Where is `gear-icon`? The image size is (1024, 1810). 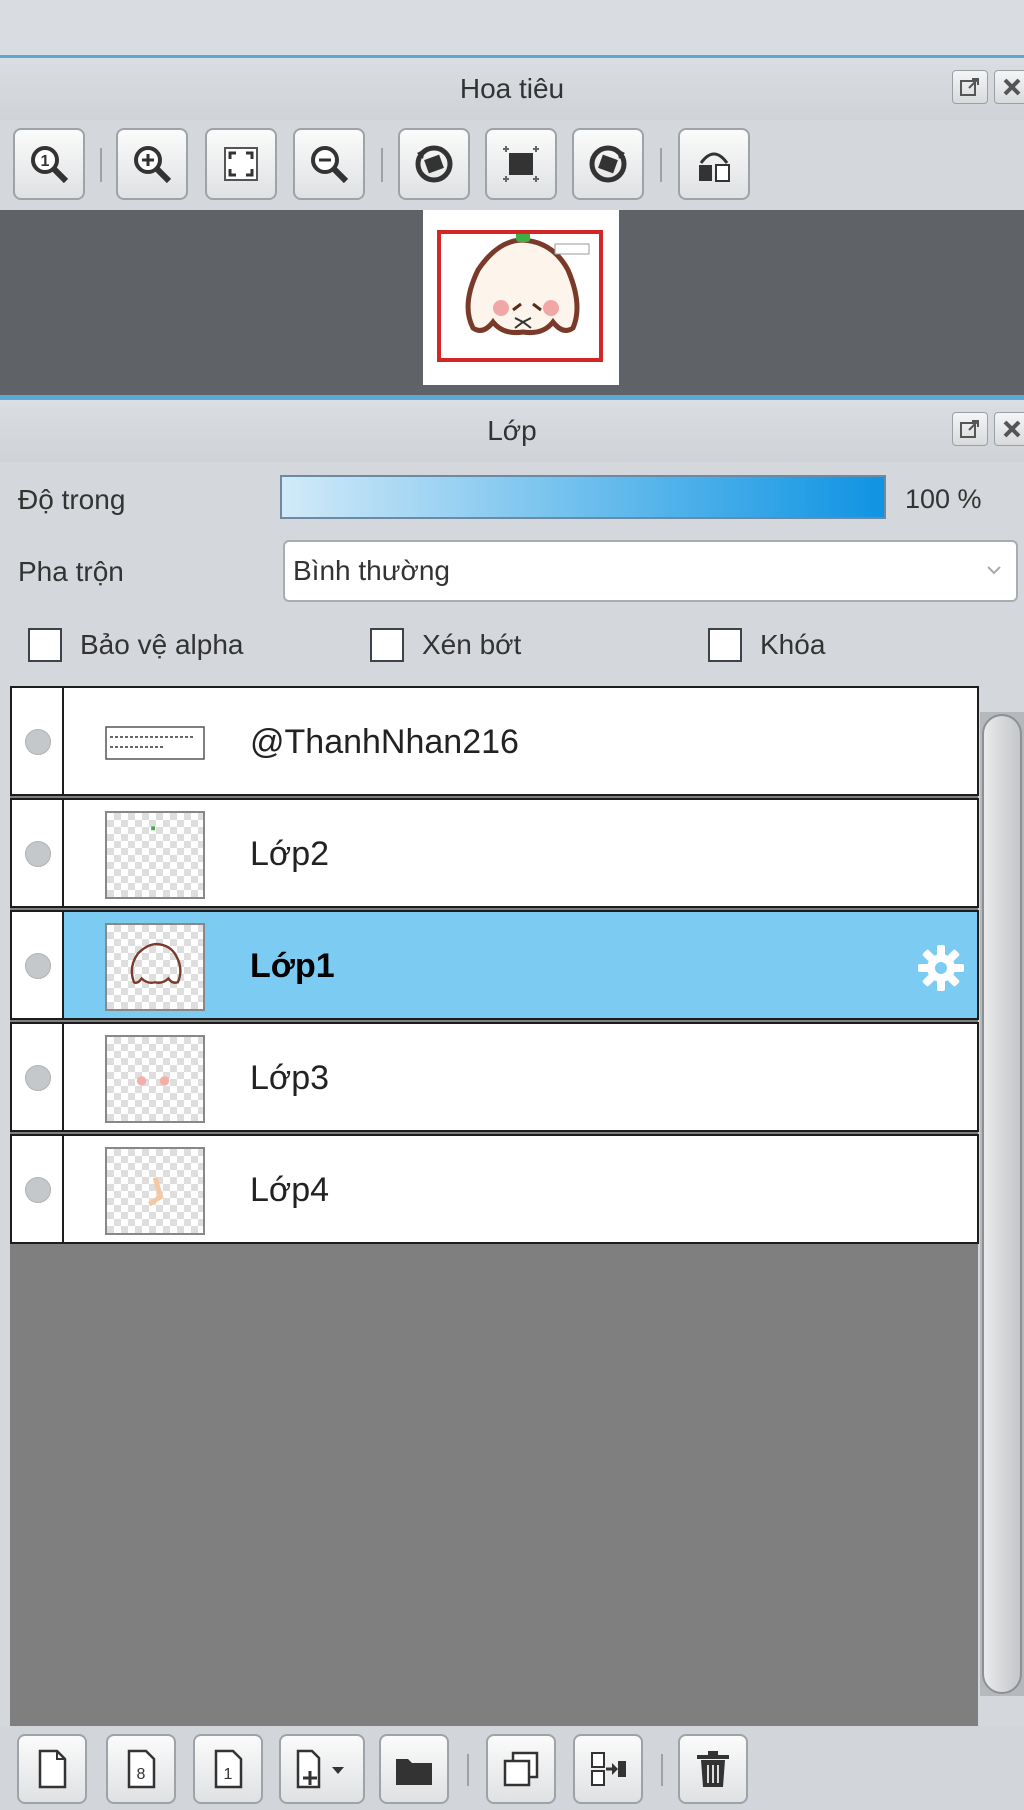
gear-icon is located at coordinates (941, 968).